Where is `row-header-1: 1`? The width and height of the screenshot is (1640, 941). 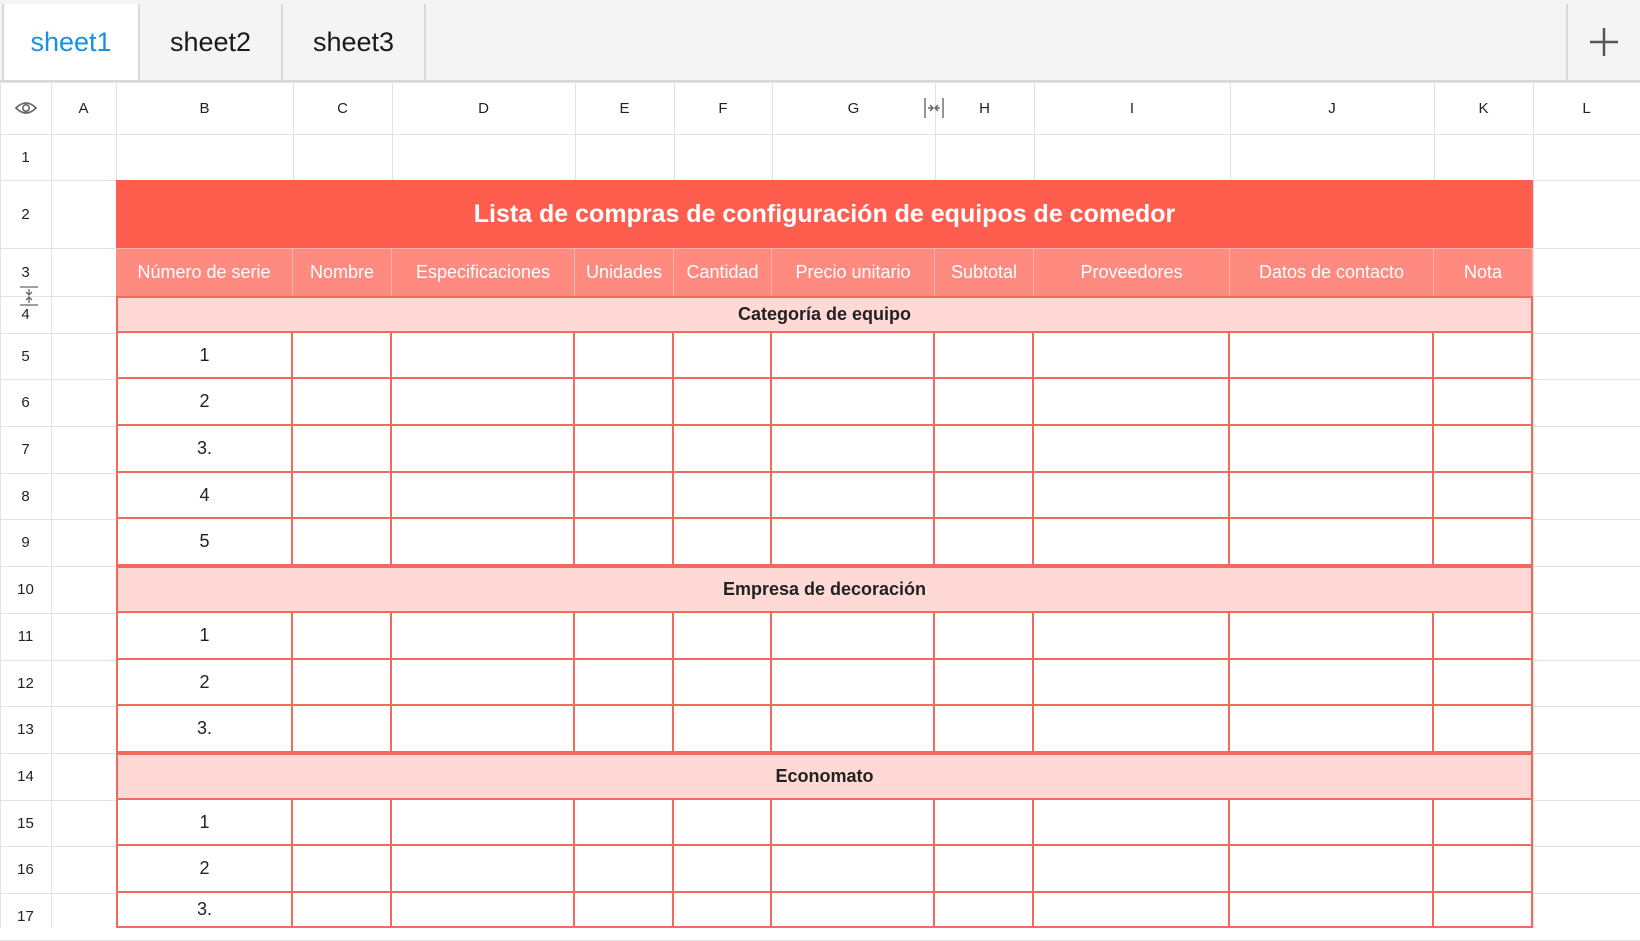
row-header-1: 1 is located at coordinates (25, 157).